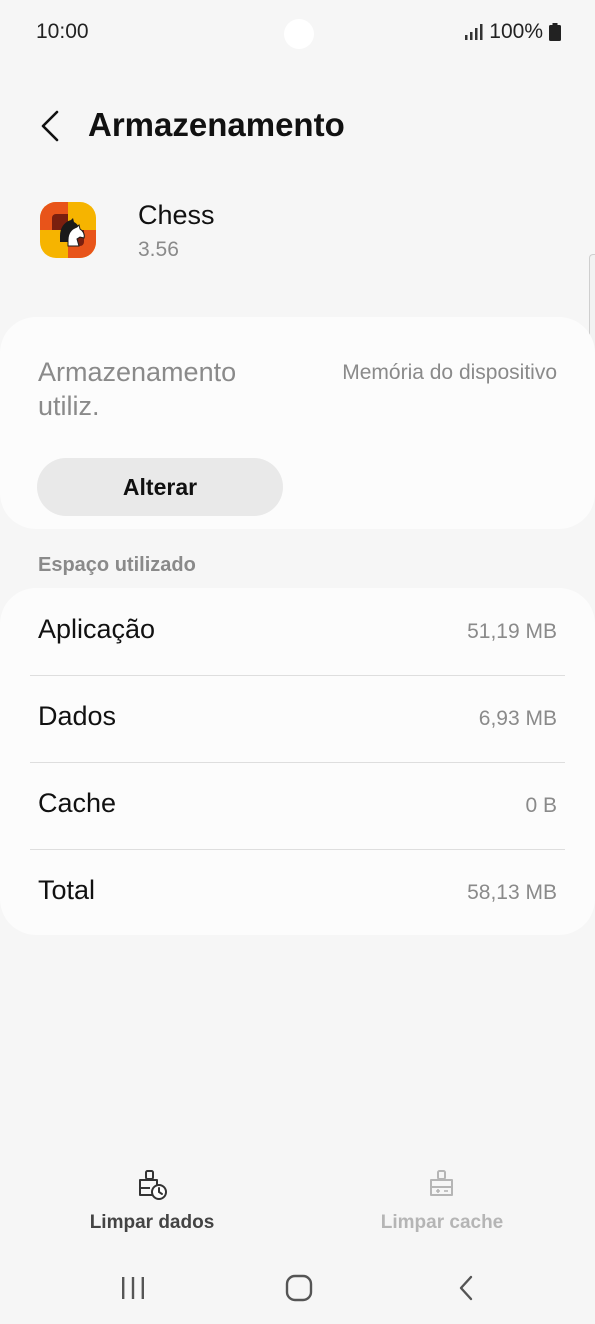 The width and height of the screenshot is (595, 1324). What do you see at coordinates (541, 805) in the screenshot?
I see `row-value: 0 B` at bounding box center [541, 805].